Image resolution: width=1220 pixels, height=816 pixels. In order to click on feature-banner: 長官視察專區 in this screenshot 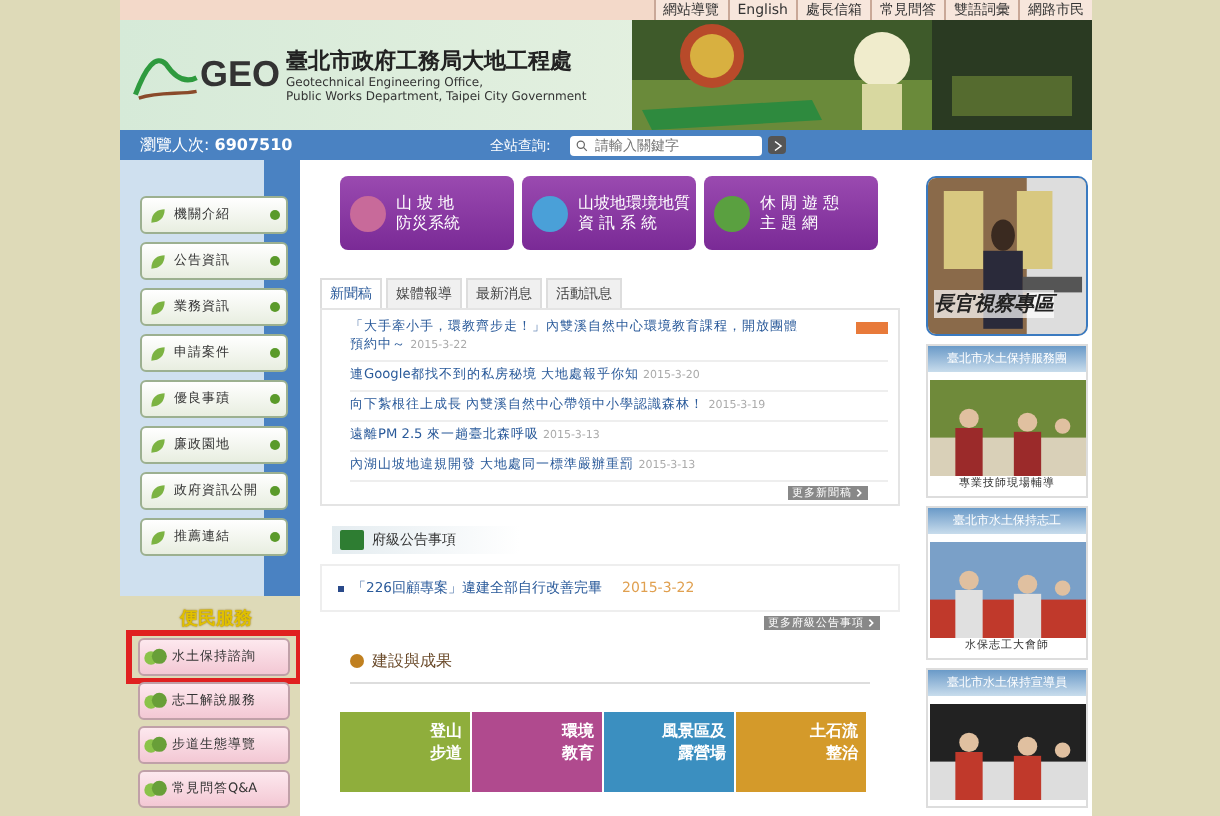, I will do `click(1007, 256)`.